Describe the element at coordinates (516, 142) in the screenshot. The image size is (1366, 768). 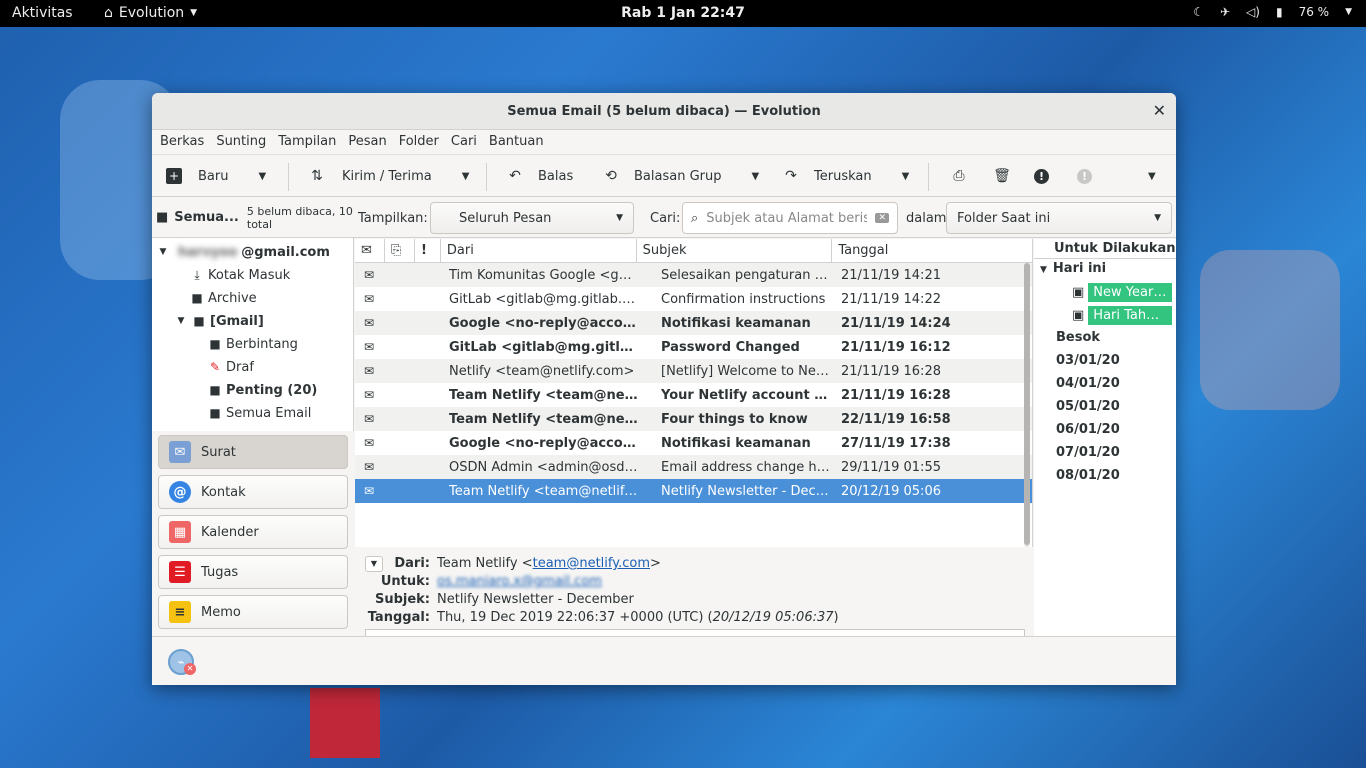
I see `menu-help: Bantuan` at that location.